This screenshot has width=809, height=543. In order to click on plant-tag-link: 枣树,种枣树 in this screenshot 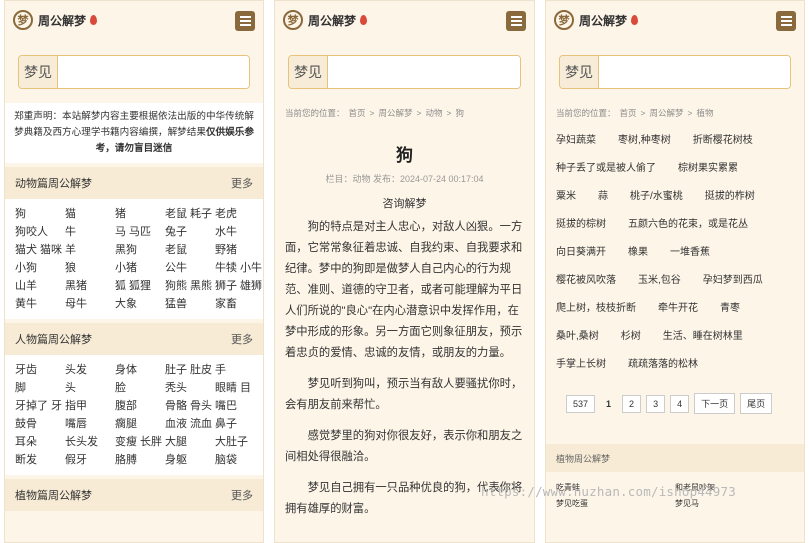, I will do `click(644, 141)`.